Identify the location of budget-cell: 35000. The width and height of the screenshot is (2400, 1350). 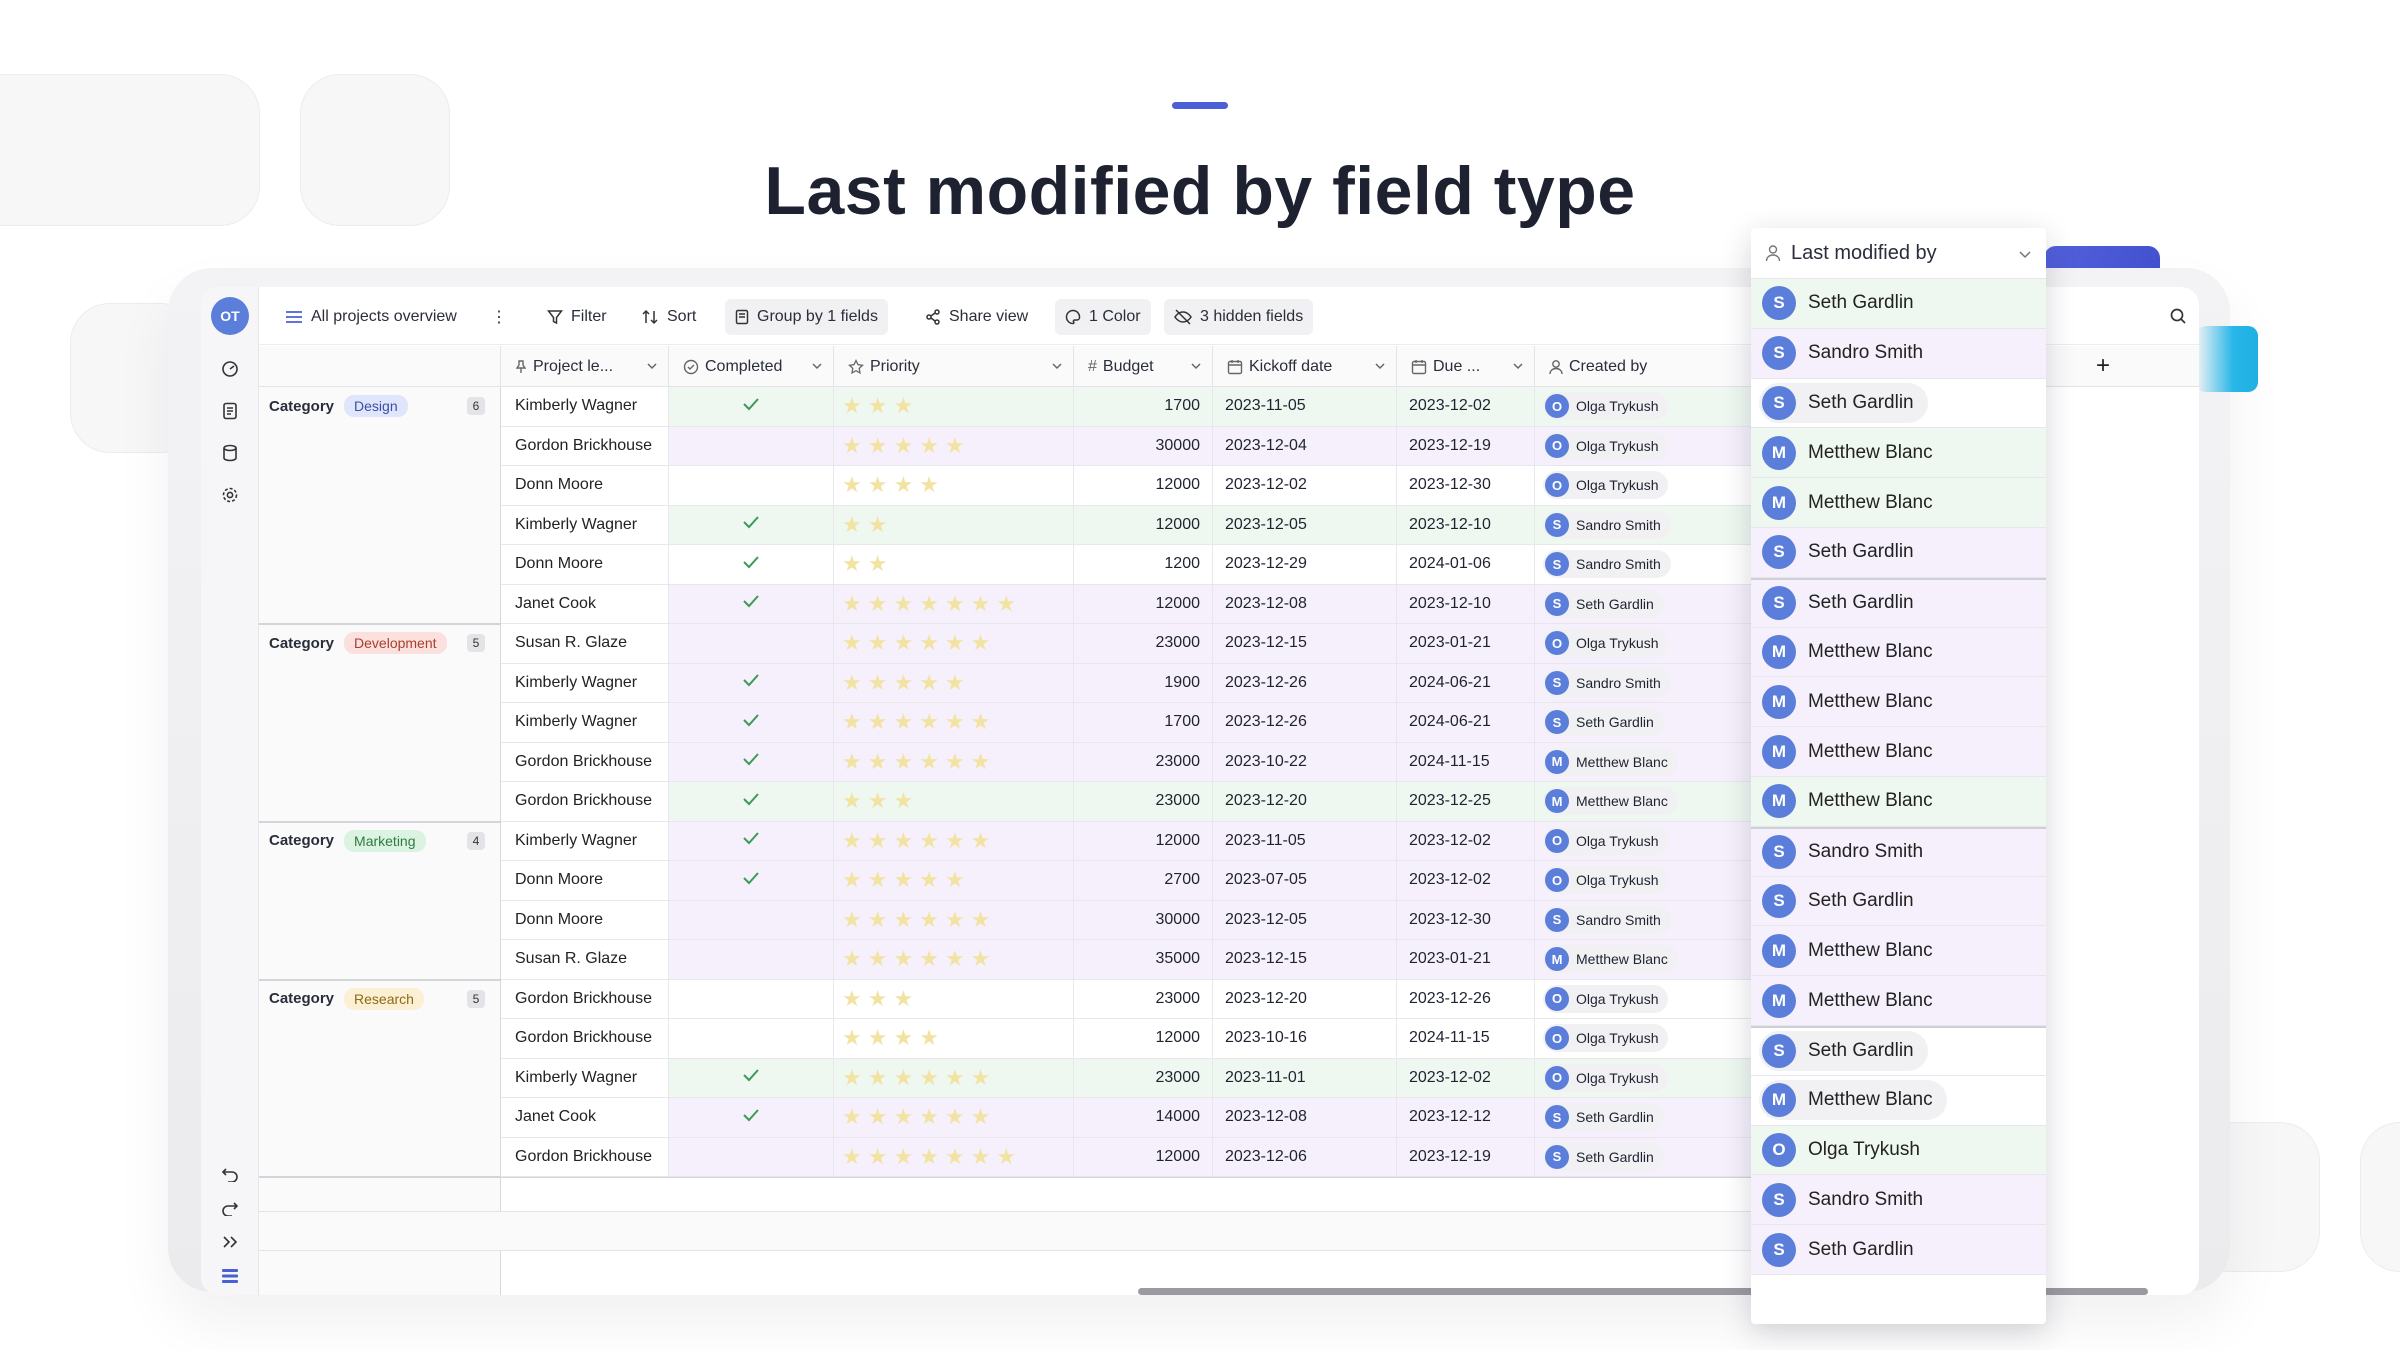
(1143, 959).